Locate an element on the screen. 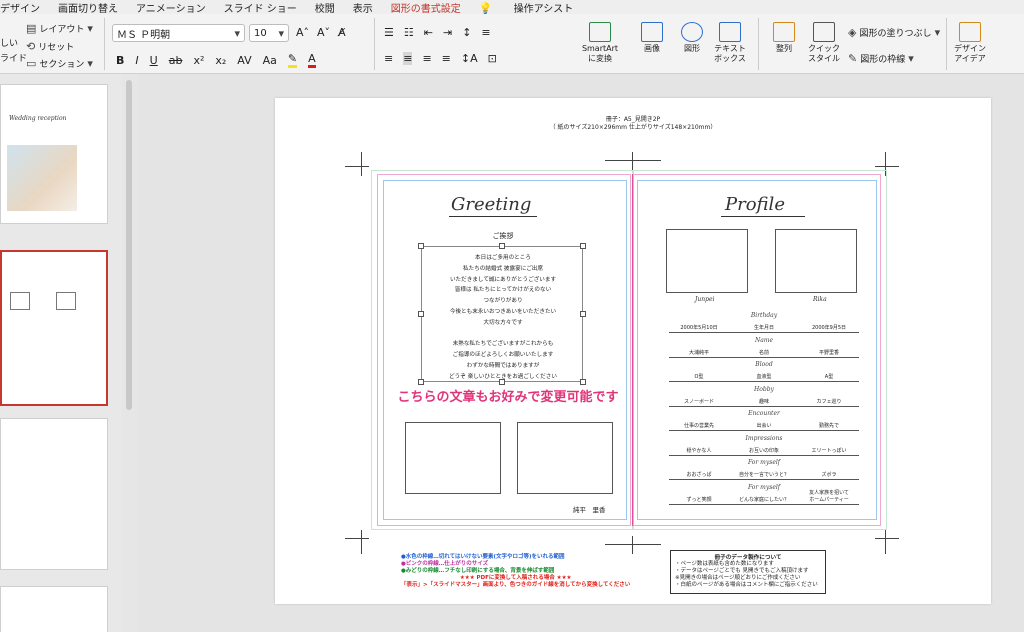 The image size is (1024, 632). lightbulb-icon: 💡 is located at coordinates (485, 8).